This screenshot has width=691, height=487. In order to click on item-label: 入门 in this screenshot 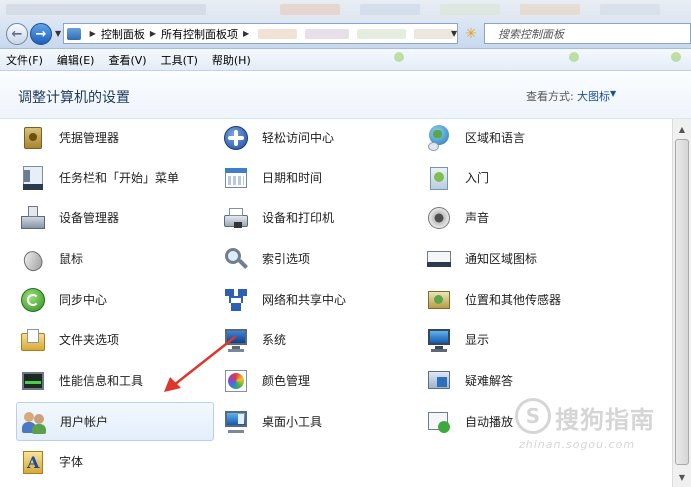, I will do `click(477, 178)`.